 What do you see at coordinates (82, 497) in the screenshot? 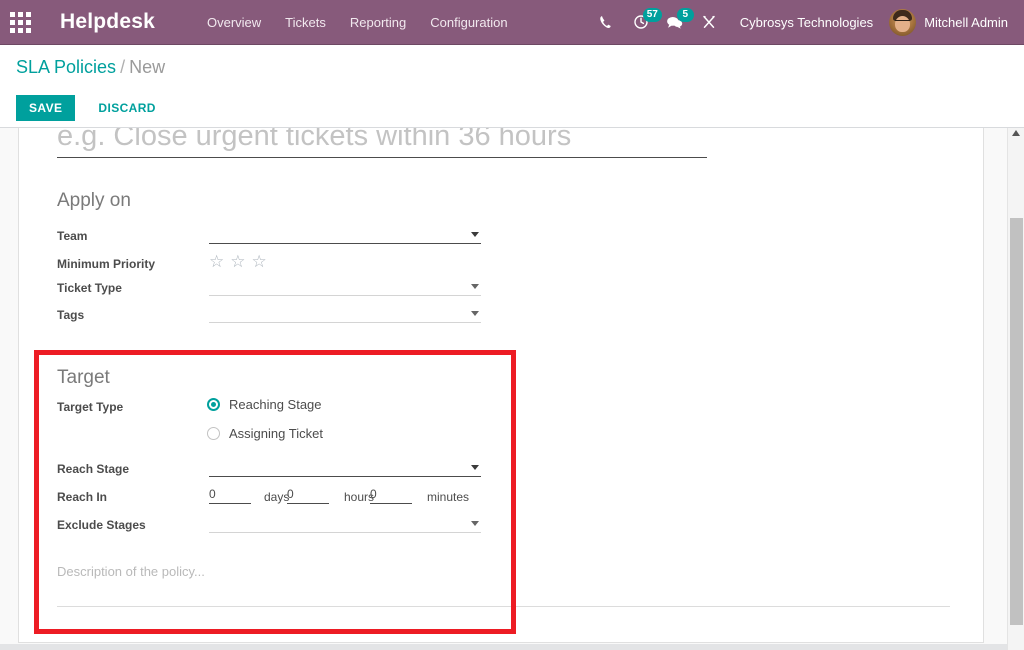
I see `reach-in-label: Reach In` at bounding box center [82, 497].